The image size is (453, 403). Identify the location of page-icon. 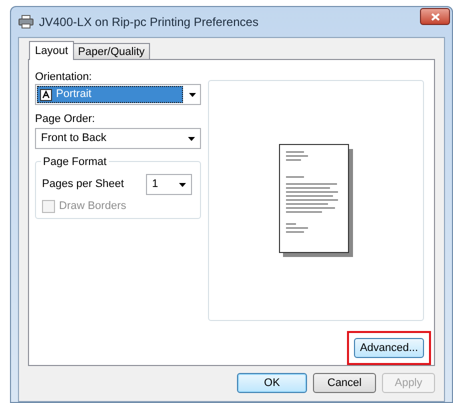
(46, 94).